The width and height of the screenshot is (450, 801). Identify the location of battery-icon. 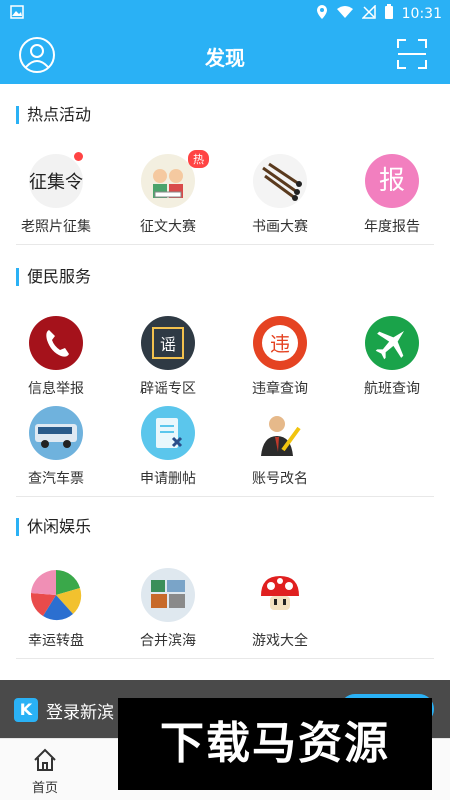
(389, 14).